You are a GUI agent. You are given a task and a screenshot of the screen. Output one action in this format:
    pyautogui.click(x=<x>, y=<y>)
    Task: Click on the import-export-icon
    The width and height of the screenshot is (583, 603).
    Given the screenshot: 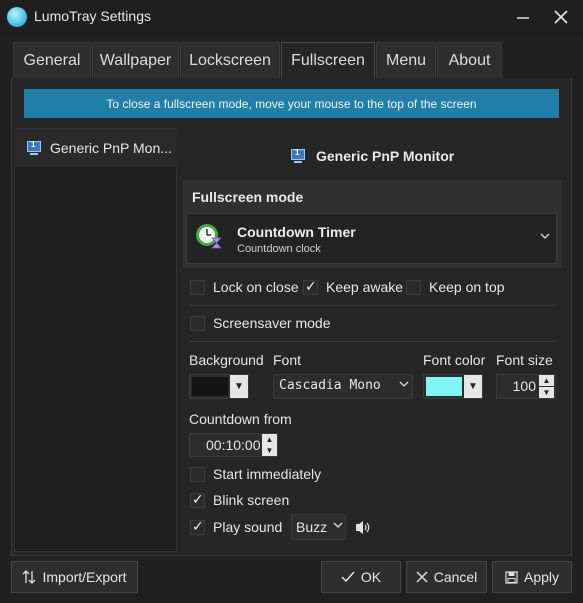 What is the action you would take?
    pyautogui.click(x=29, y=577)
    